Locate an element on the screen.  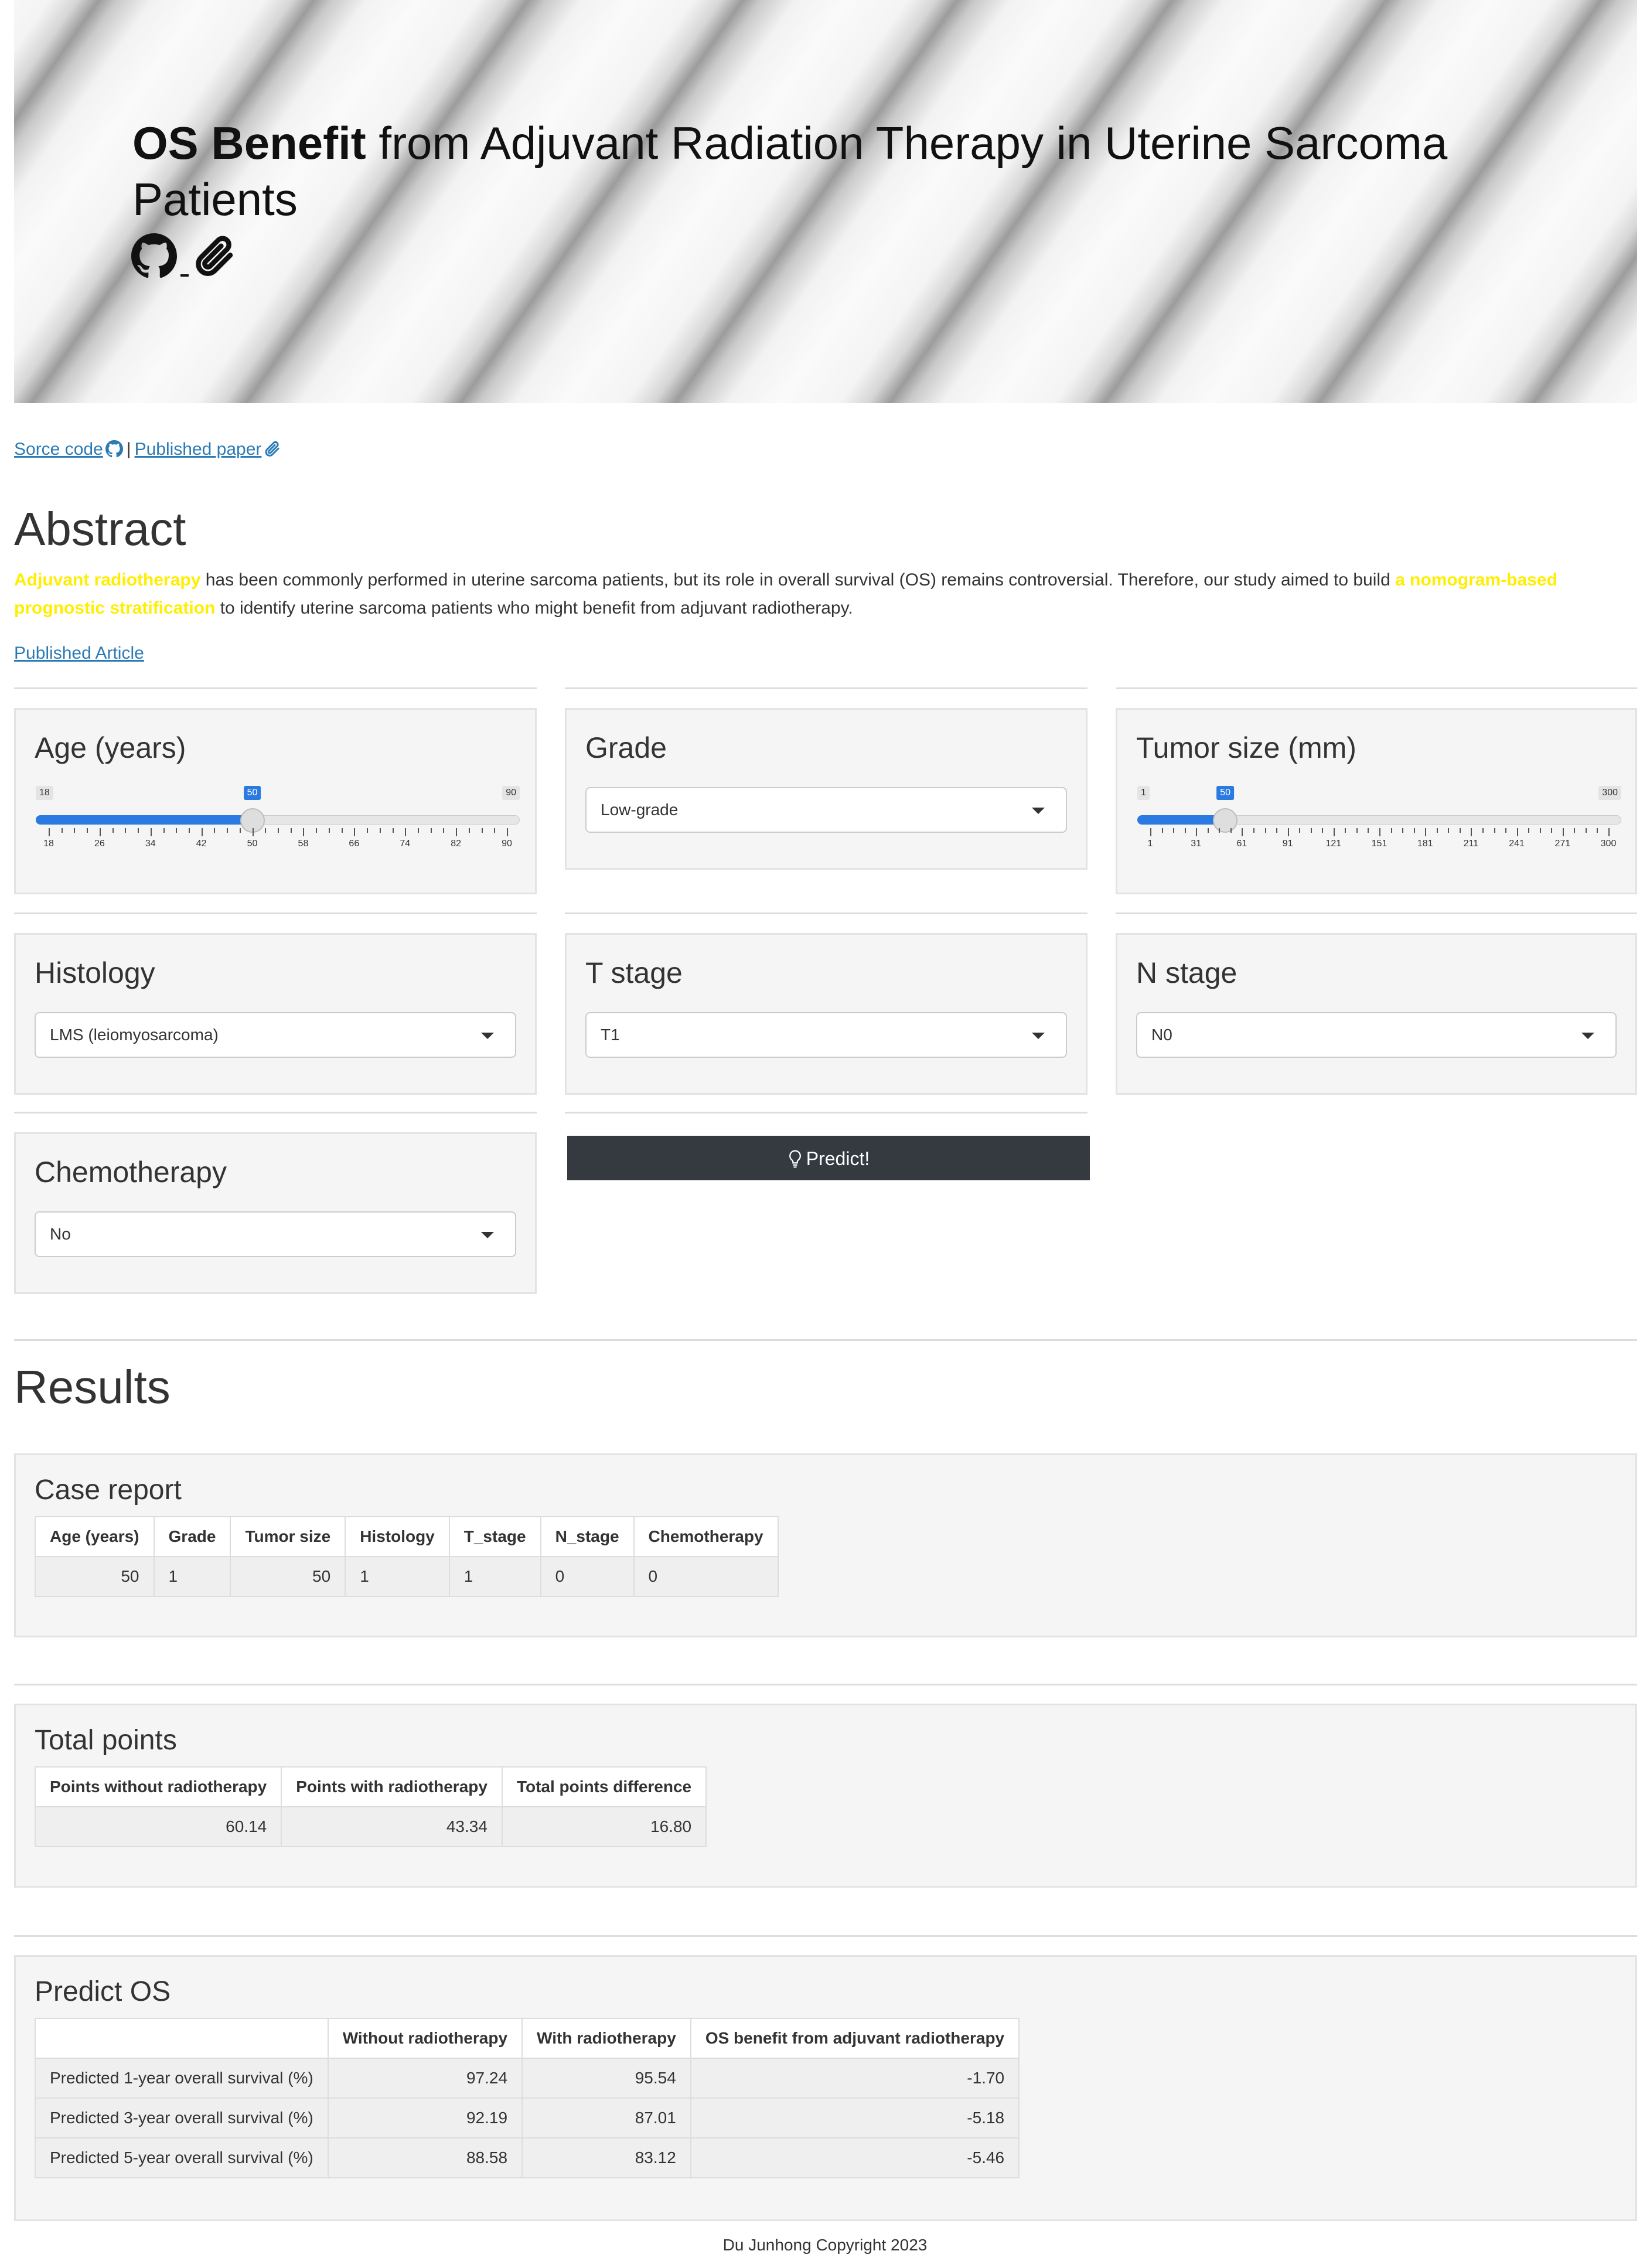
slider-fill is located at coordinates (1181, 820).